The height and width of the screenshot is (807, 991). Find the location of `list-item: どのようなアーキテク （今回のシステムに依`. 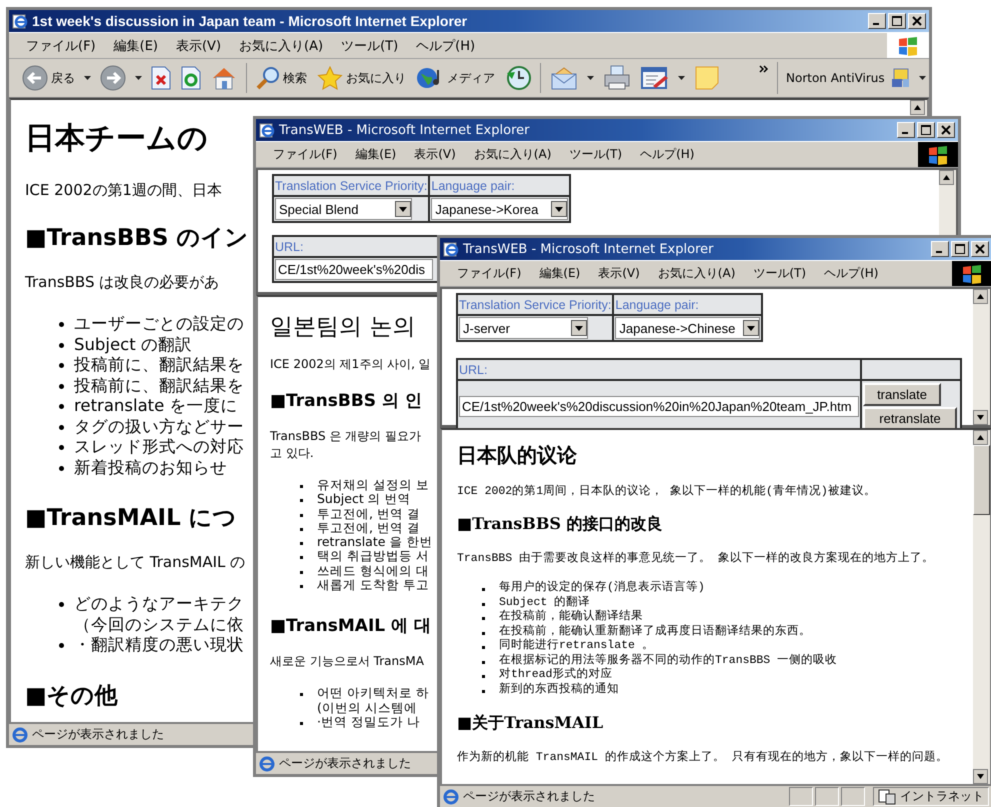

list-item: どのようなアーキテク （今回のシステムに依 is located at coordinates (159, 614).